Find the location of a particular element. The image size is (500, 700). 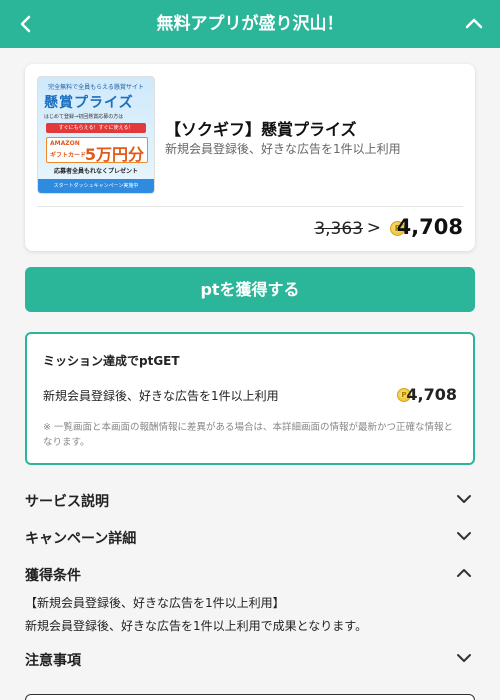

app-header: 無料アプリが盛り沢山！ is located at coordinates (250, 24).